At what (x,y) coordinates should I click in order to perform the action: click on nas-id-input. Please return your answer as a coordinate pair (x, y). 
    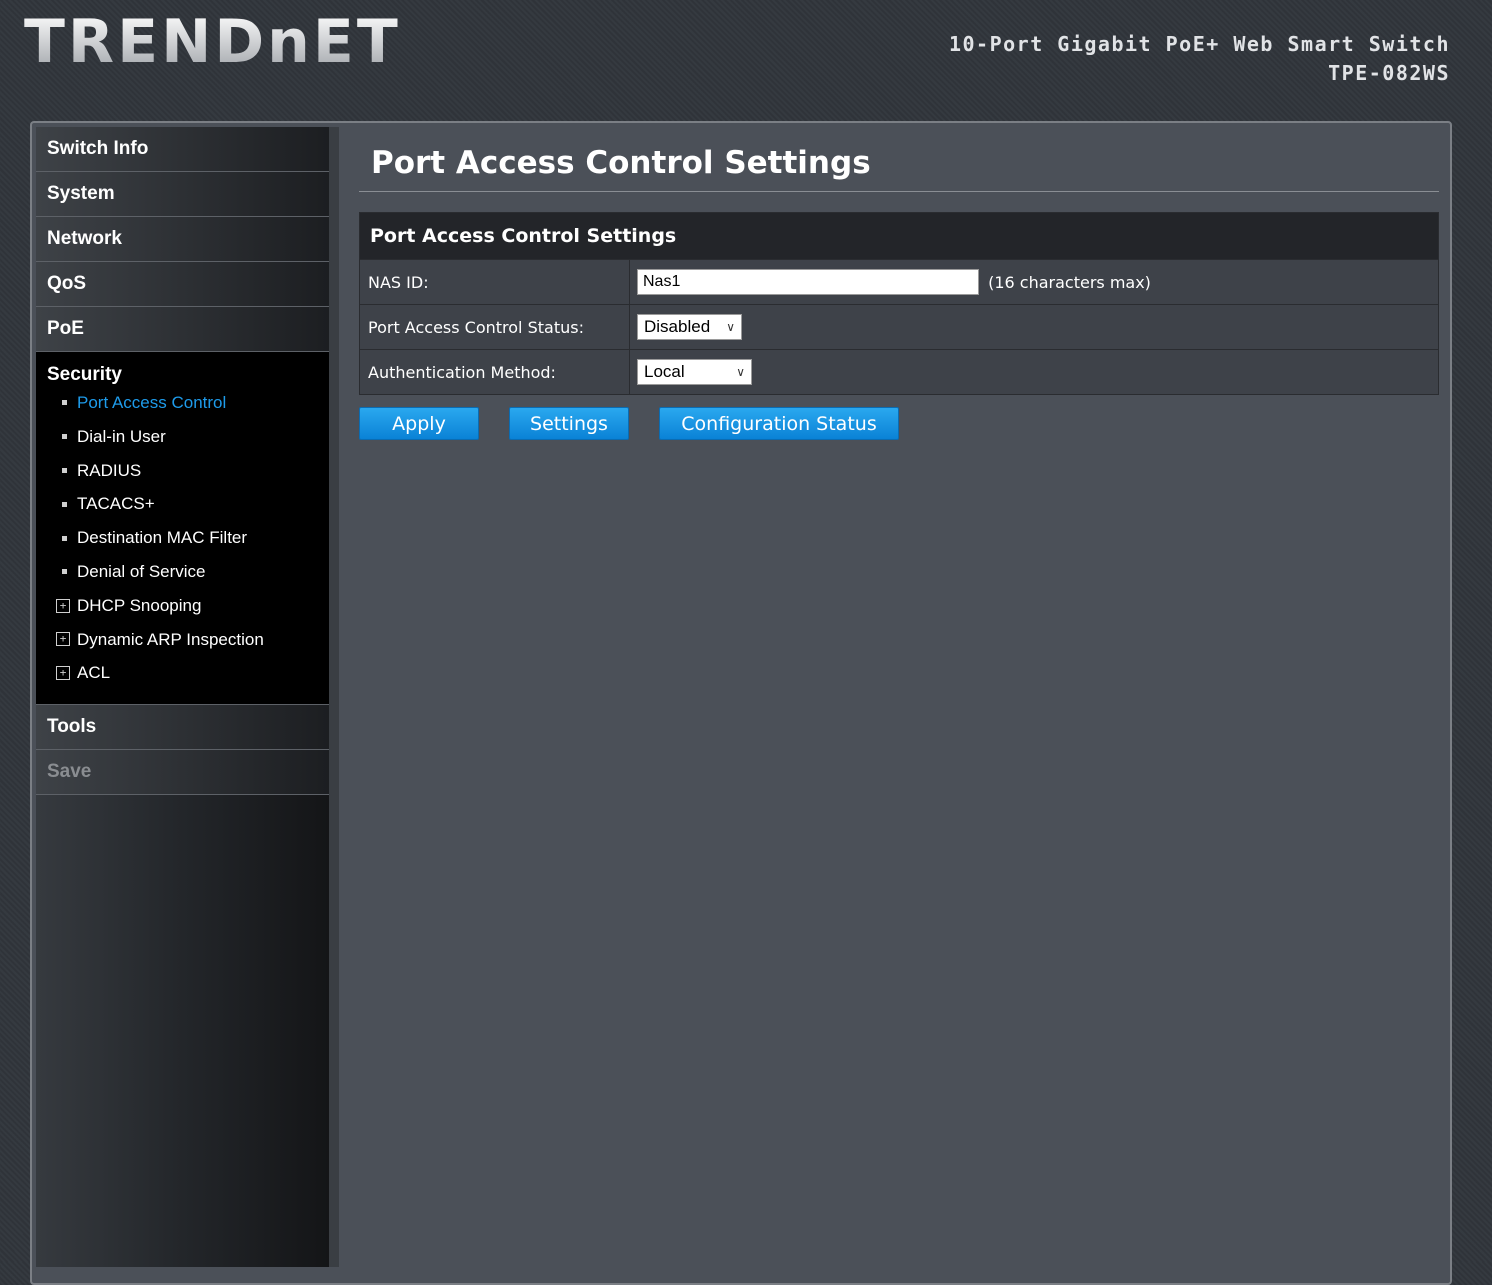
    Looking at the image, I should click on (808, 282).